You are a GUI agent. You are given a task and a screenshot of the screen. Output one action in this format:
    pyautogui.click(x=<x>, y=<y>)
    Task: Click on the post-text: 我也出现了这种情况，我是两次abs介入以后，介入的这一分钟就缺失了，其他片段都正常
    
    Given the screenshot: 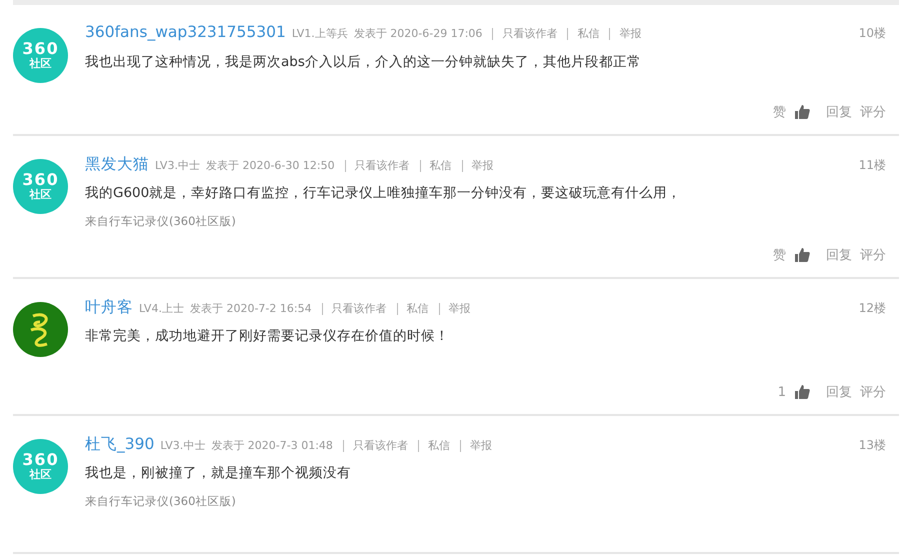 What is the action you would take?
    pyautogui.click(x=363, y=62)
    